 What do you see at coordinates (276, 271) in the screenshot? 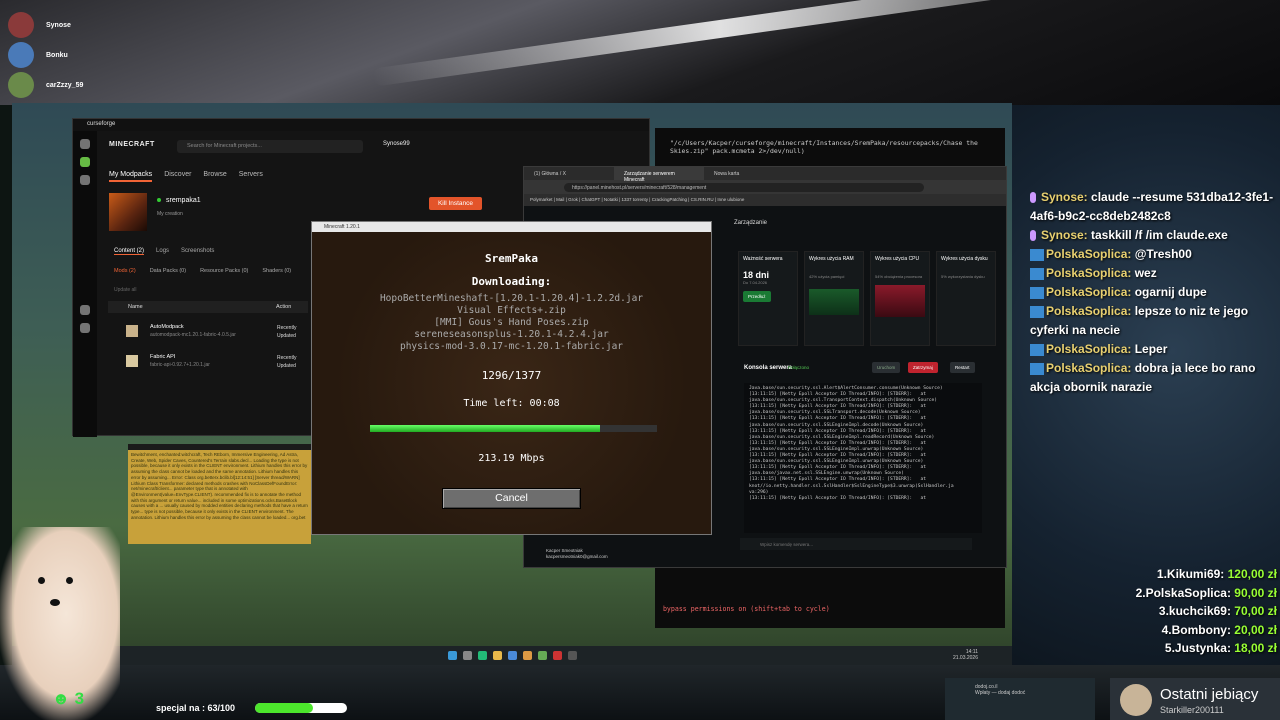
I see `filter-shaders: Shaders (0)` at bounding box center [276, 271].